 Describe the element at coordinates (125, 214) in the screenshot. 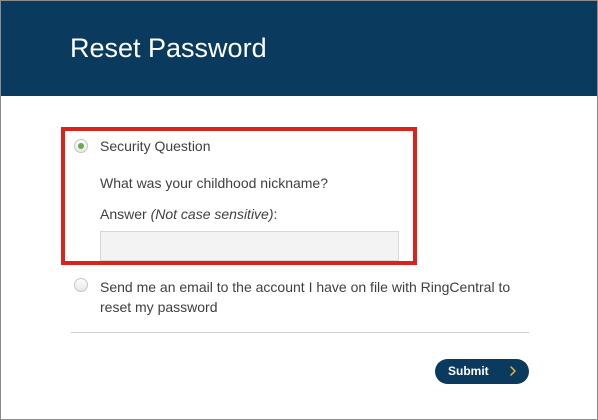

I see `answer-label-text: Answer` at that location.